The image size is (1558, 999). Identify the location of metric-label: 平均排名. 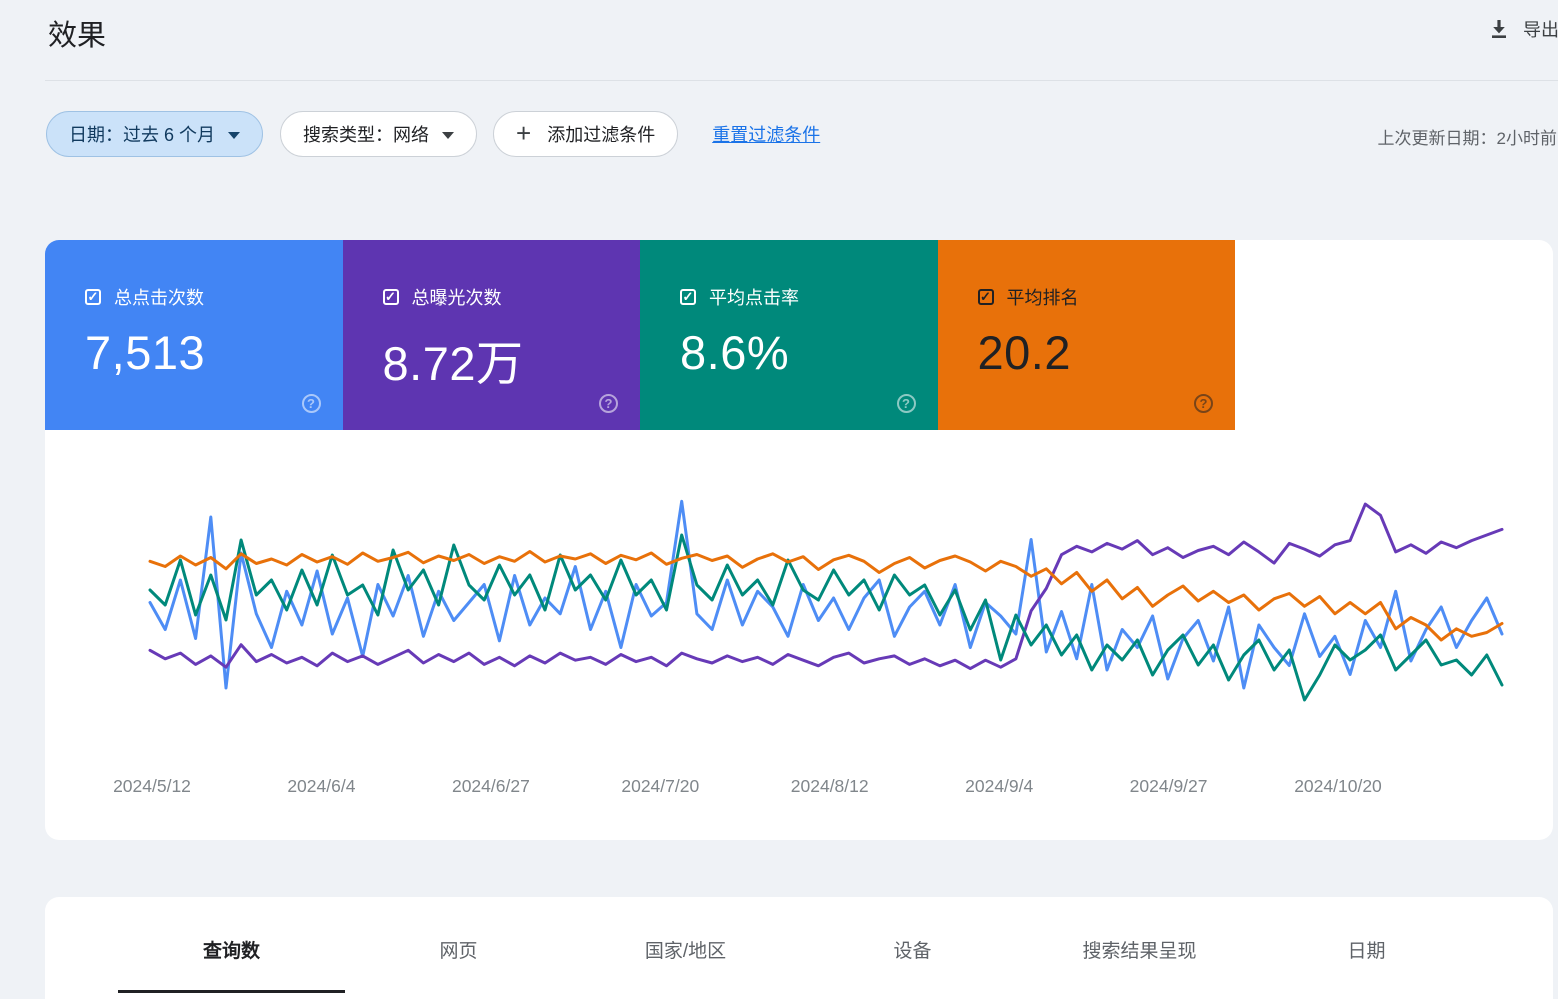
(1042, 298).